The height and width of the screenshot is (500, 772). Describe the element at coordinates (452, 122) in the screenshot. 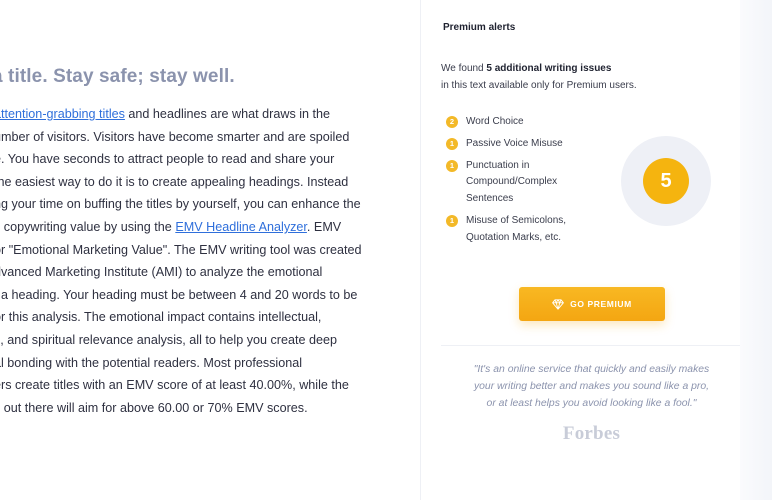

I see `issue-count-badge: 2` at that location.